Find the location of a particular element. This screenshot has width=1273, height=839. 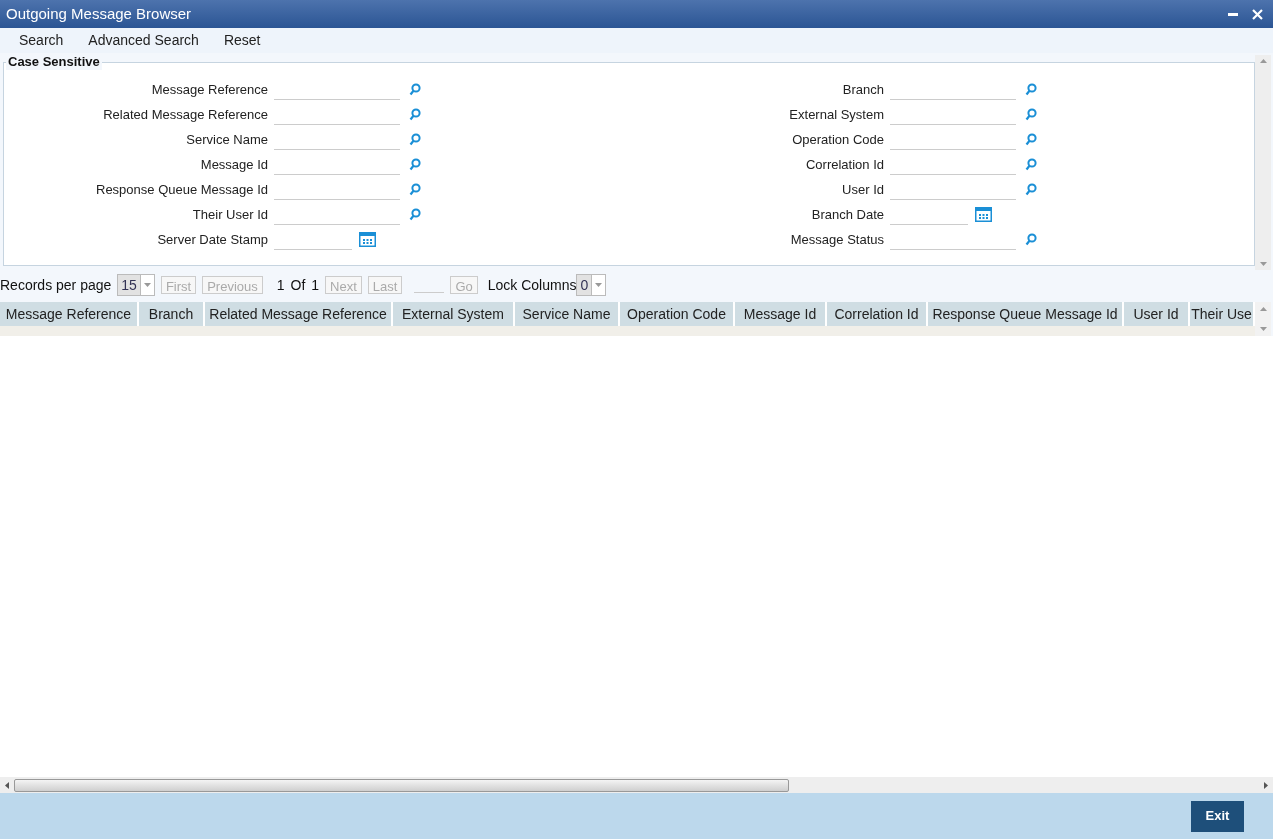

field-label: Response Queue Message Id is located at coordinates (182, 189).